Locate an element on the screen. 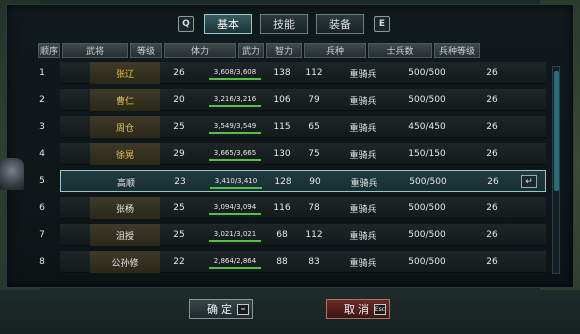  hp-cell: 3,094/3,094 is located at coordinates (235, 208).